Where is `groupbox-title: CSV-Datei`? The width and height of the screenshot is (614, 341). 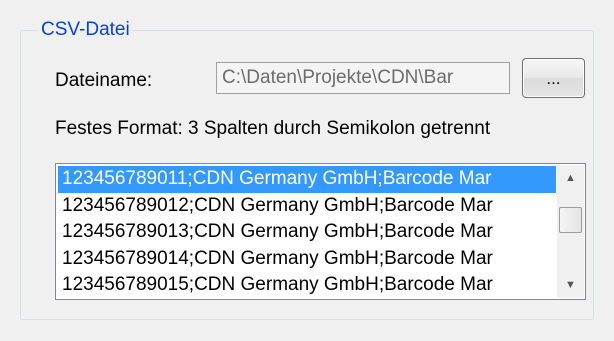
groupbox-title: CSV-Datei is located at coordinates (85, 30).